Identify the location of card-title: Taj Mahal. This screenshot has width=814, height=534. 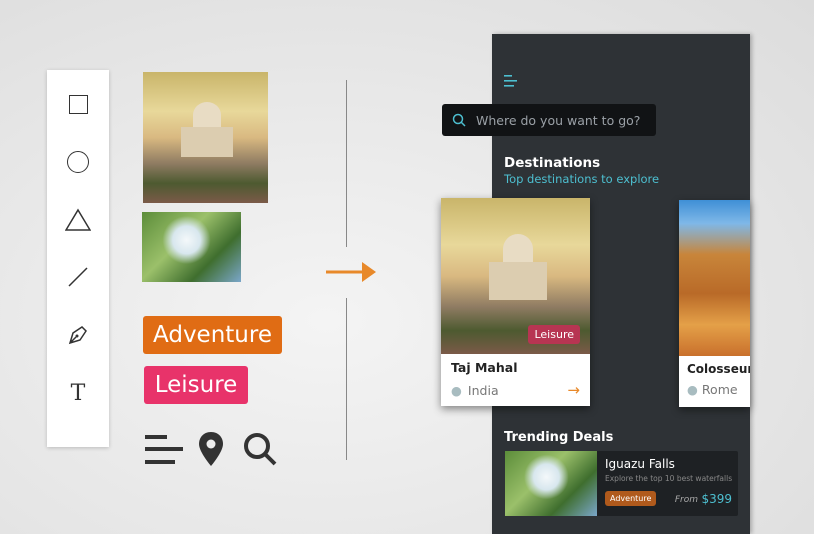
(484, 367).